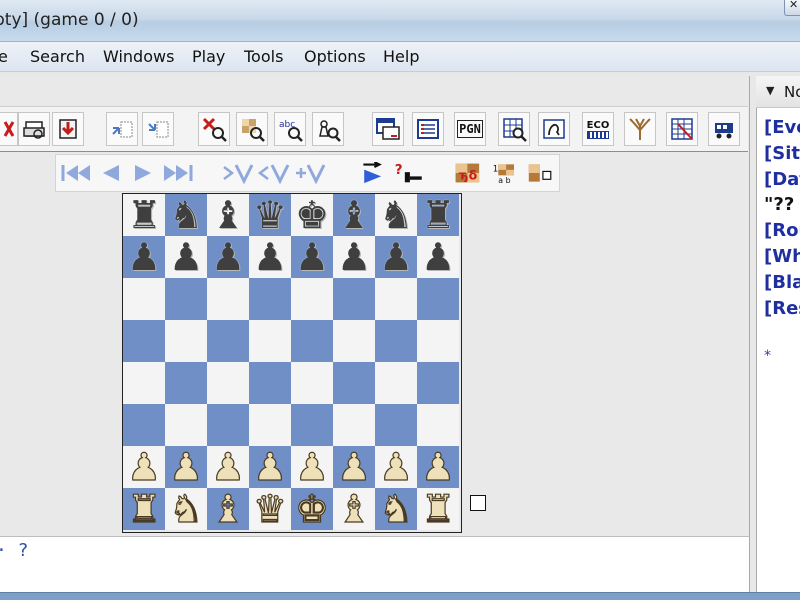  Describe the element at coordinates (388, 129) in the screenshot. I see `switcher-button` at that location.